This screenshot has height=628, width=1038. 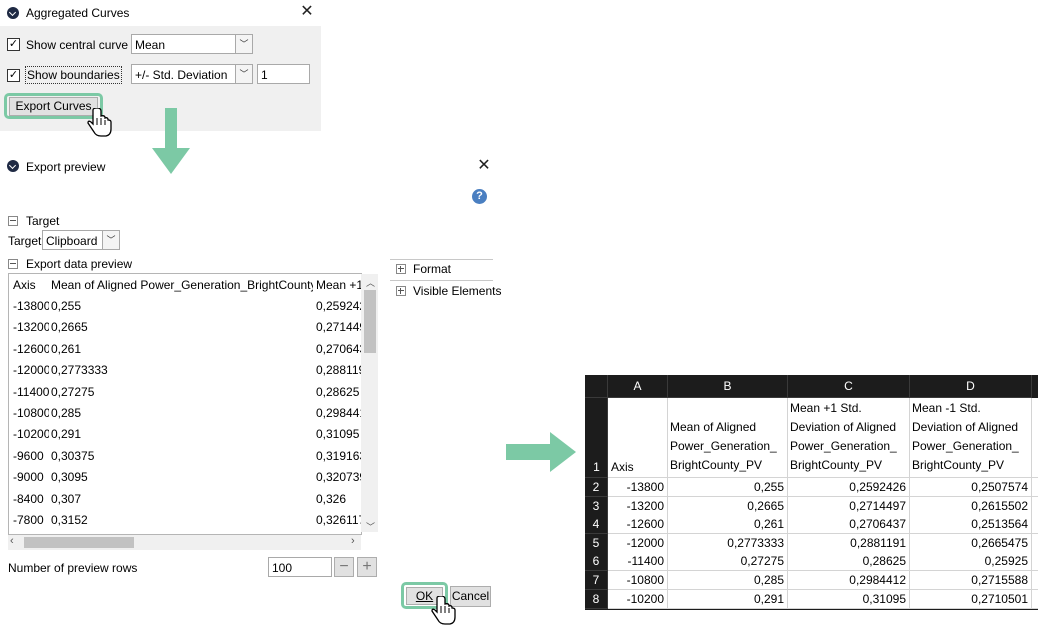 What do you see at coordinates (367, 567) in the screenshot?
I see `increase-rows-button: +` at bounding box center [367, 567].